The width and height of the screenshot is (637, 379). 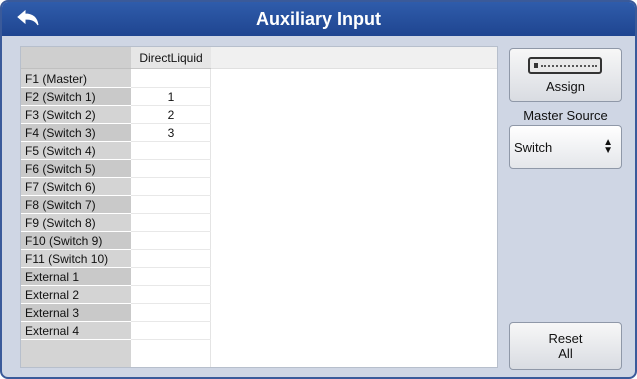 I want to click on table-row: F6 (Switch 5), so click(x=116, y=169).